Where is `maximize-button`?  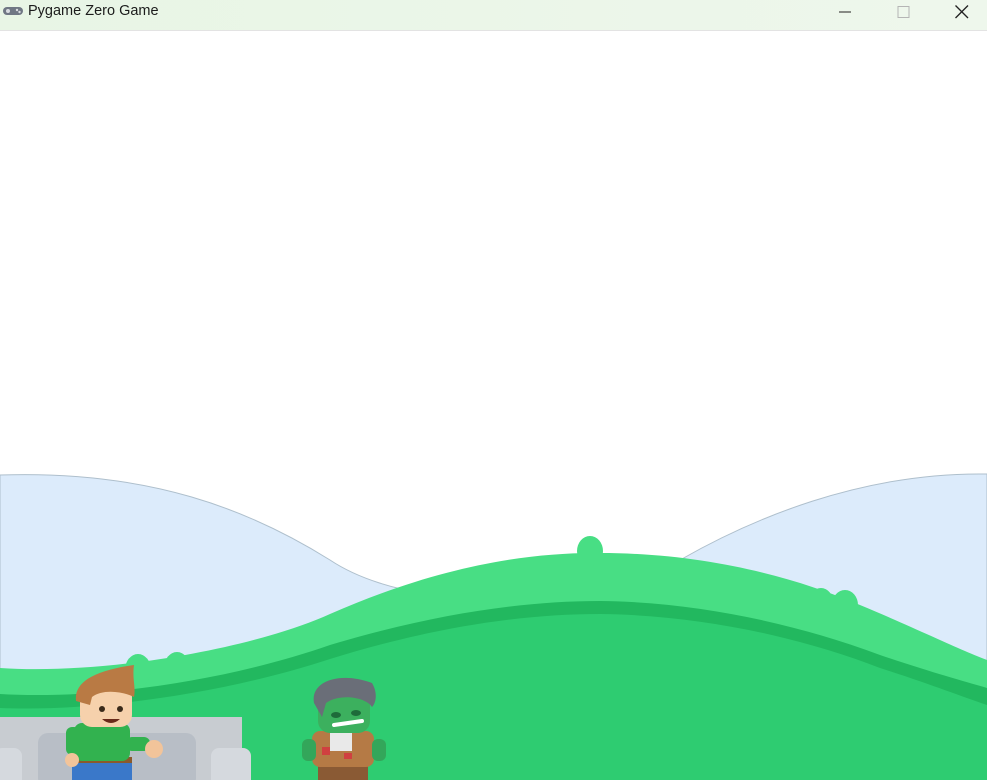
maximize-button is located at coordinates (903, 15).